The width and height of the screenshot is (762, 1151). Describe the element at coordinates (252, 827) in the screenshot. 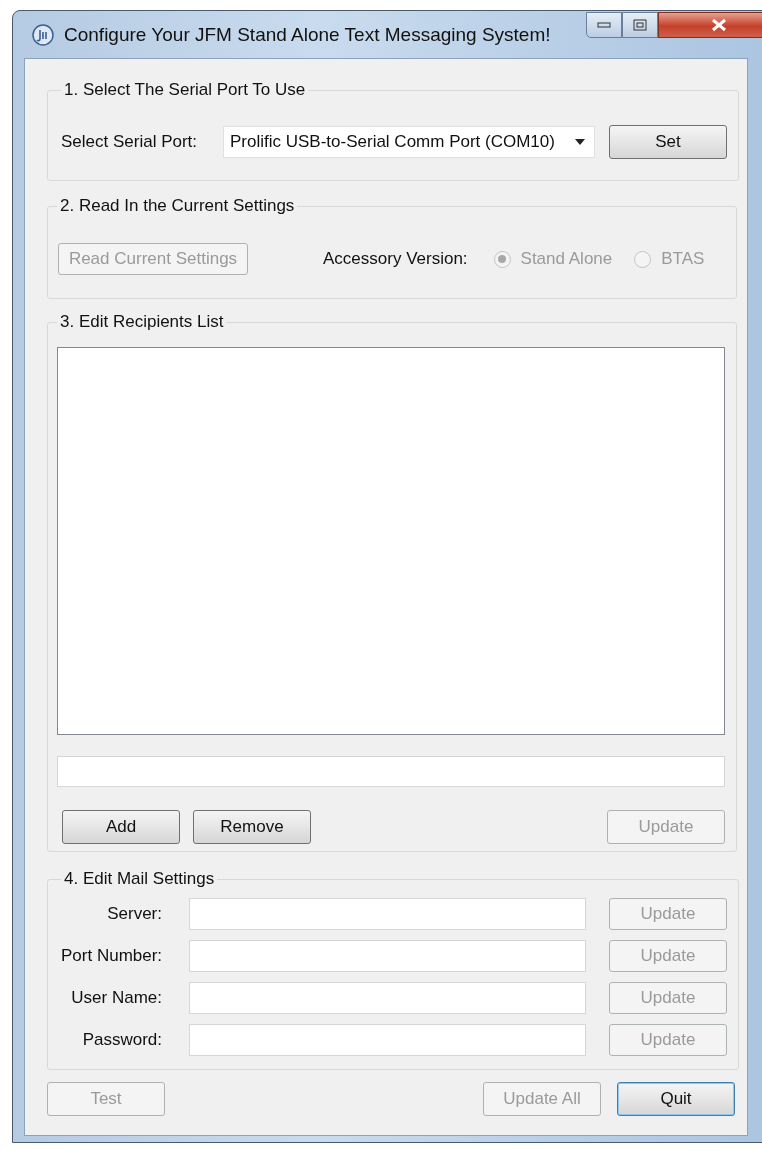

I see `push-button: Remove` at that location.